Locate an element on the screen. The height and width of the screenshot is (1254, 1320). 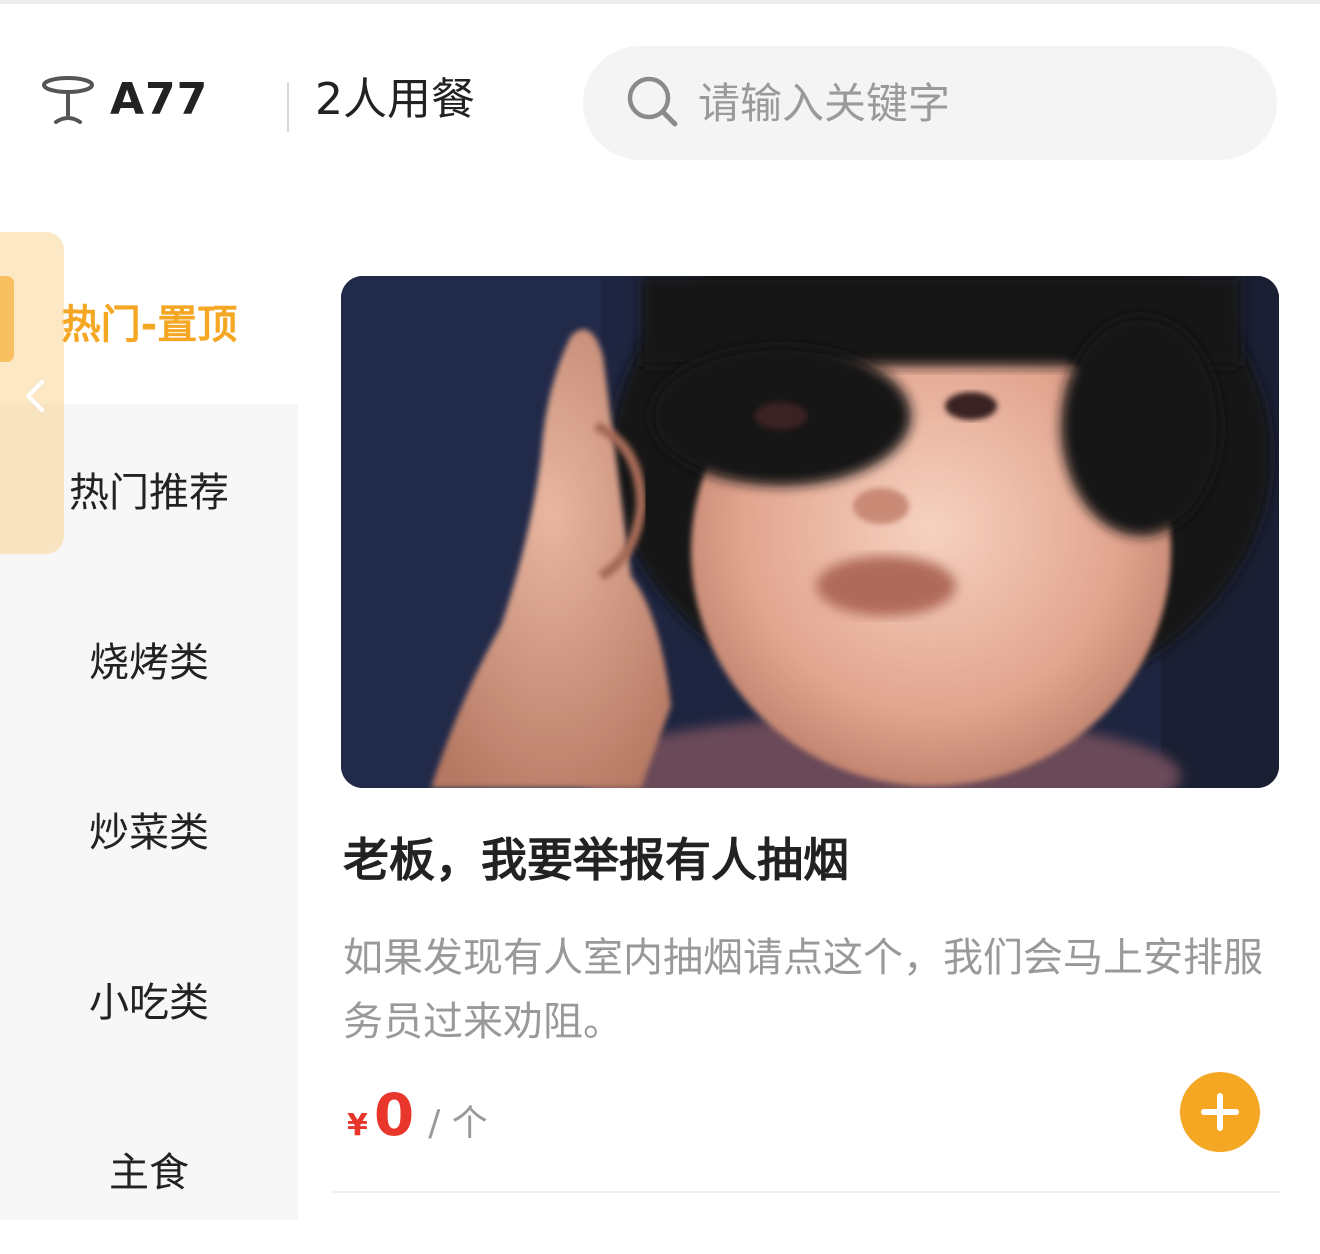
add-to-cart-button is located at coordinates (1220, 1112).